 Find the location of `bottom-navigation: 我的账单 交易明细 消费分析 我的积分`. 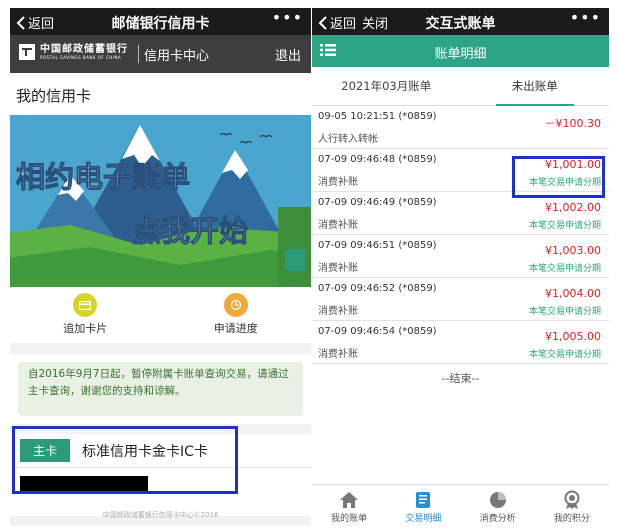

bottom-navigation: 我的账单 交易明细 消费分析 我的积分 is located at coordinates (460, 505).